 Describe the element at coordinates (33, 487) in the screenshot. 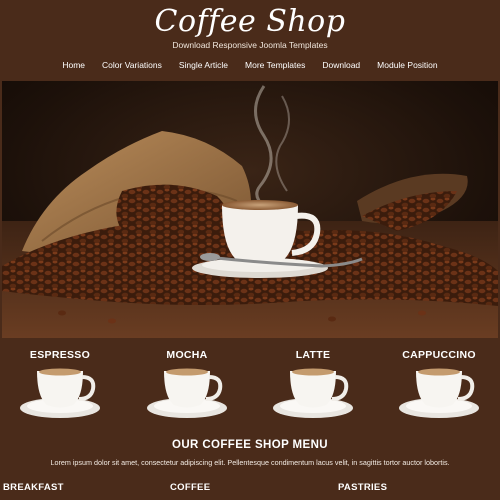

I see `category-breakfast: BREAKFAST` at that location.